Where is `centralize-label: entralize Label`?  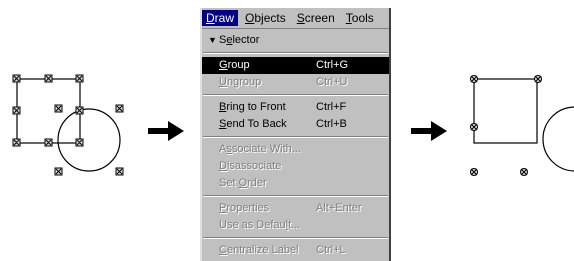 centralize-label: entralize Label is located at coordinates (262, 250).